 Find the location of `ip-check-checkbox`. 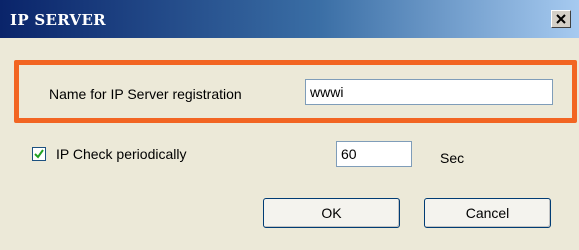

ip-check-checkbox is located at coordinates (39, 154).